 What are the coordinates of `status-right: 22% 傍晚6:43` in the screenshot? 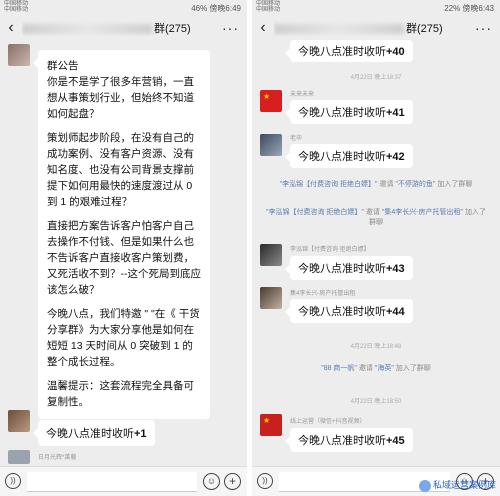 It's located at (469, 8).